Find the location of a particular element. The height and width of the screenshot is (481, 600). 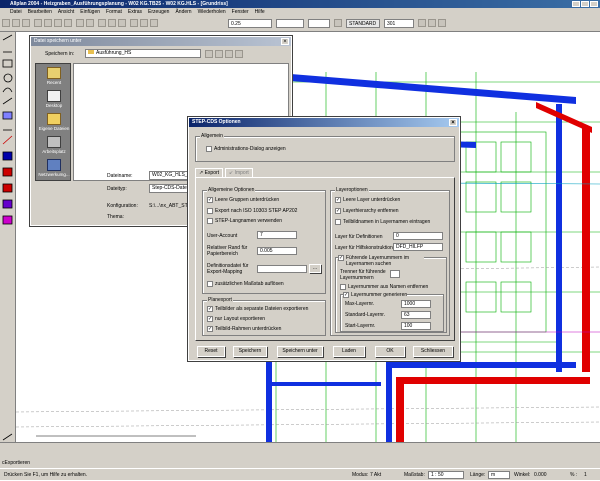

maximize-button is located at coordinates (585, 4).